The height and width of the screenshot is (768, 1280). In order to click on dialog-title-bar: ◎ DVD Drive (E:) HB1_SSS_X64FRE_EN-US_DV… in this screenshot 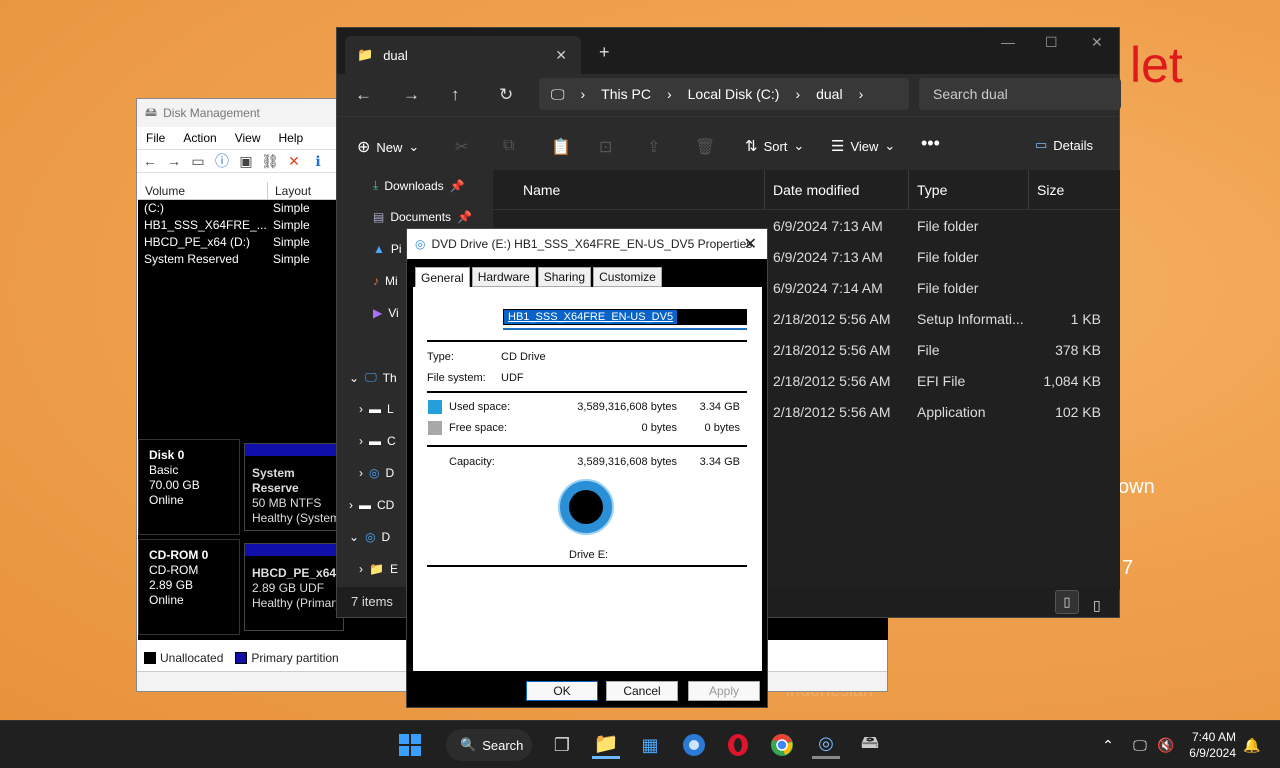, I will do `click(587, 244)`.